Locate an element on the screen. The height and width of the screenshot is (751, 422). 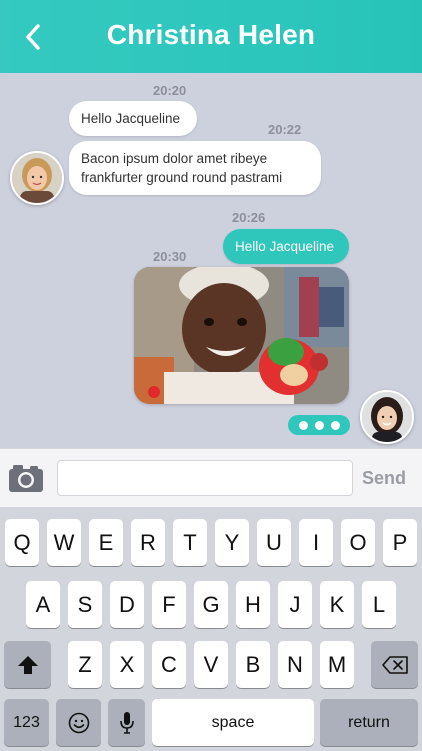
key-q: Q is located at coordinates (22, 542).